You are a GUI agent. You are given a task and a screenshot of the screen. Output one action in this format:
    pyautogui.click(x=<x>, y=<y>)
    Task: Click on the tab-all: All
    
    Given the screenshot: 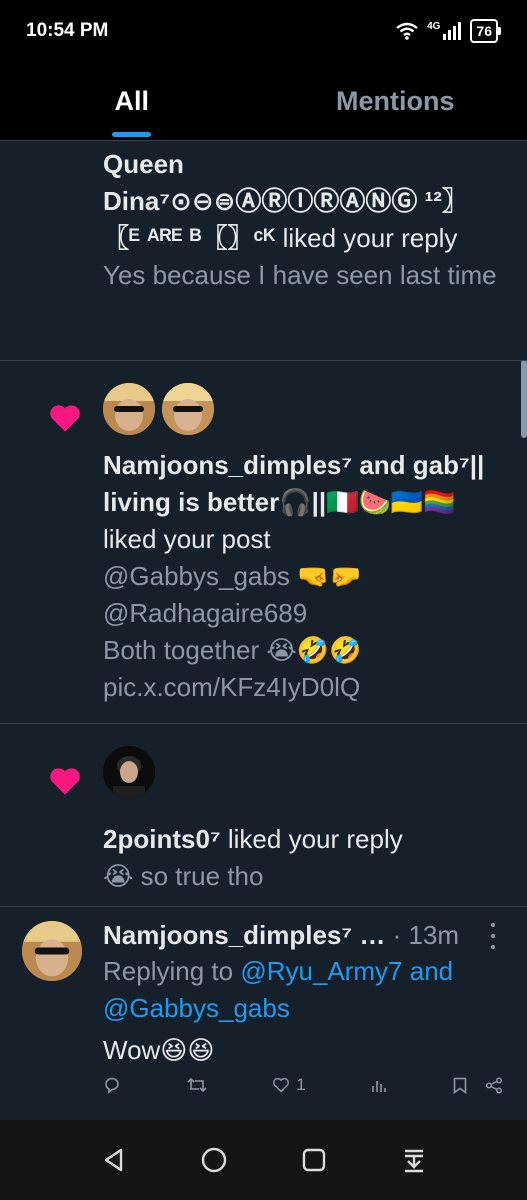 What is the action you would take?
    pyautogui.click(x=132, y=101)
    